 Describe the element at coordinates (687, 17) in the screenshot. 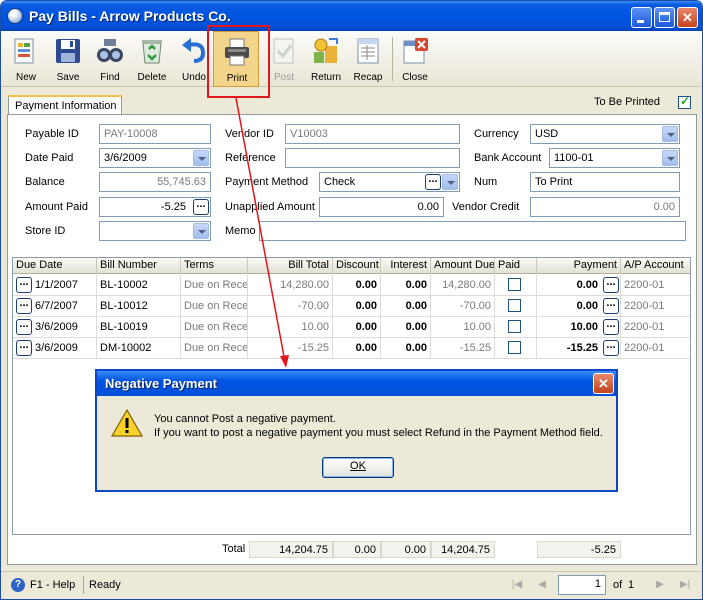

I see `close-window-button: ✕` at that location.